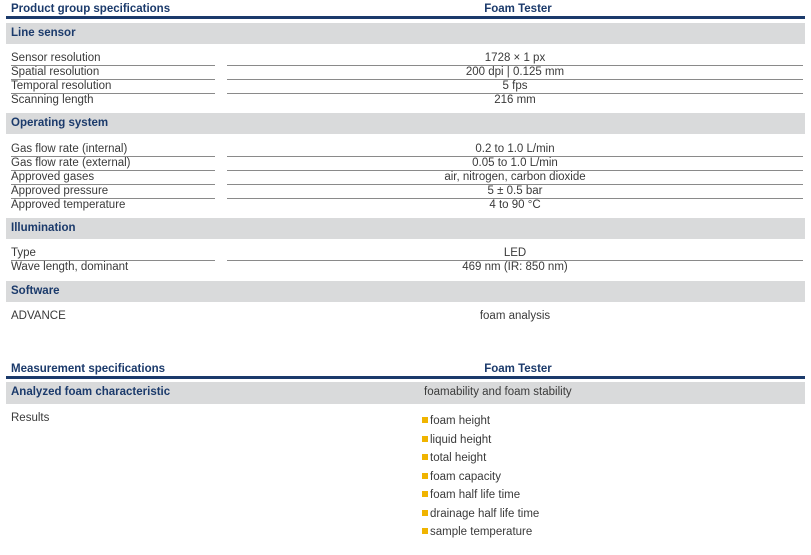 The image size is (811, 555). Describe the element at coordinates (113, 178) in the screenshot. I see `spec-label: Approved gases` at that location.